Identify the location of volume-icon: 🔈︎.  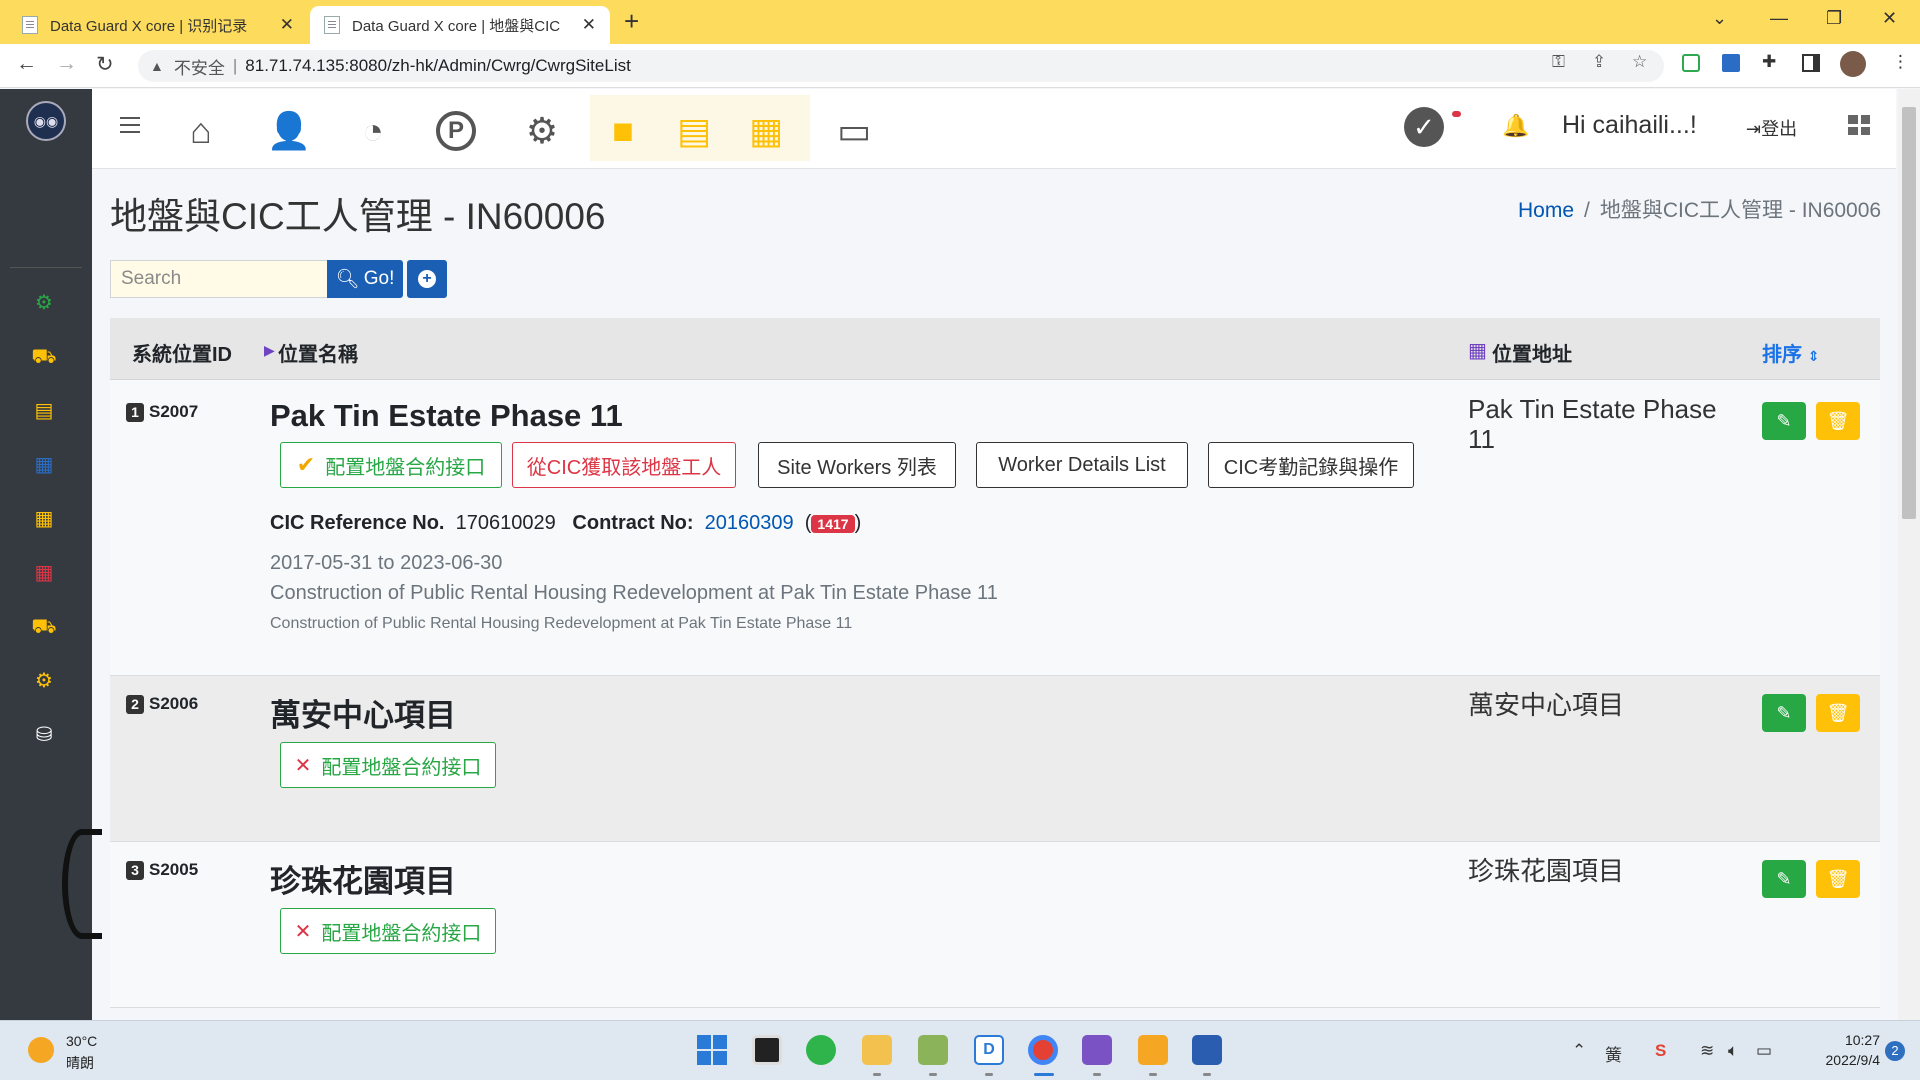
(1733, 1051).